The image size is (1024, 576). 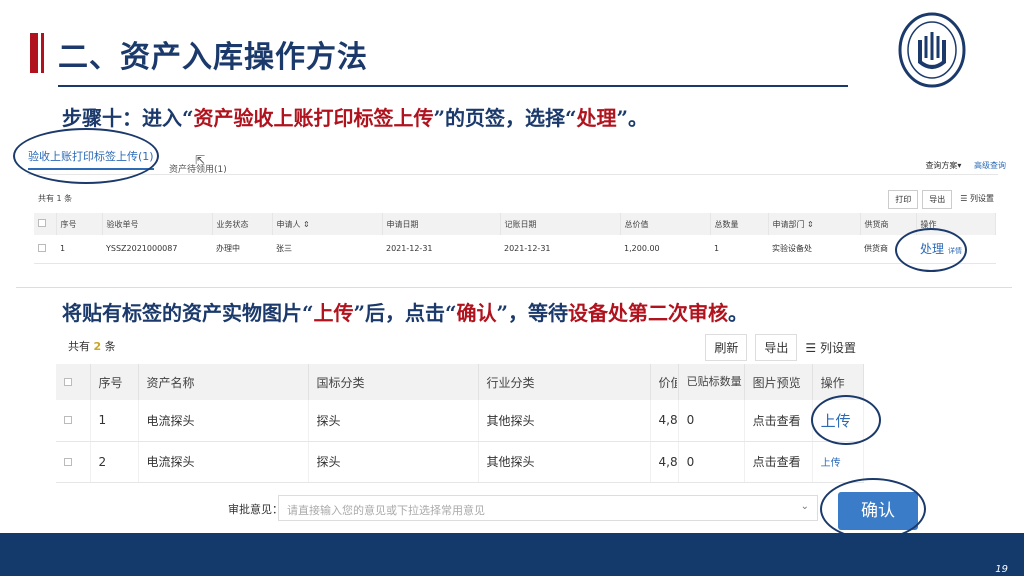 What do you see at coordinates (200, 160) in the screenshot?
I see `mouse-cursor-icon: ⇱` at bounding box center [200, 160].